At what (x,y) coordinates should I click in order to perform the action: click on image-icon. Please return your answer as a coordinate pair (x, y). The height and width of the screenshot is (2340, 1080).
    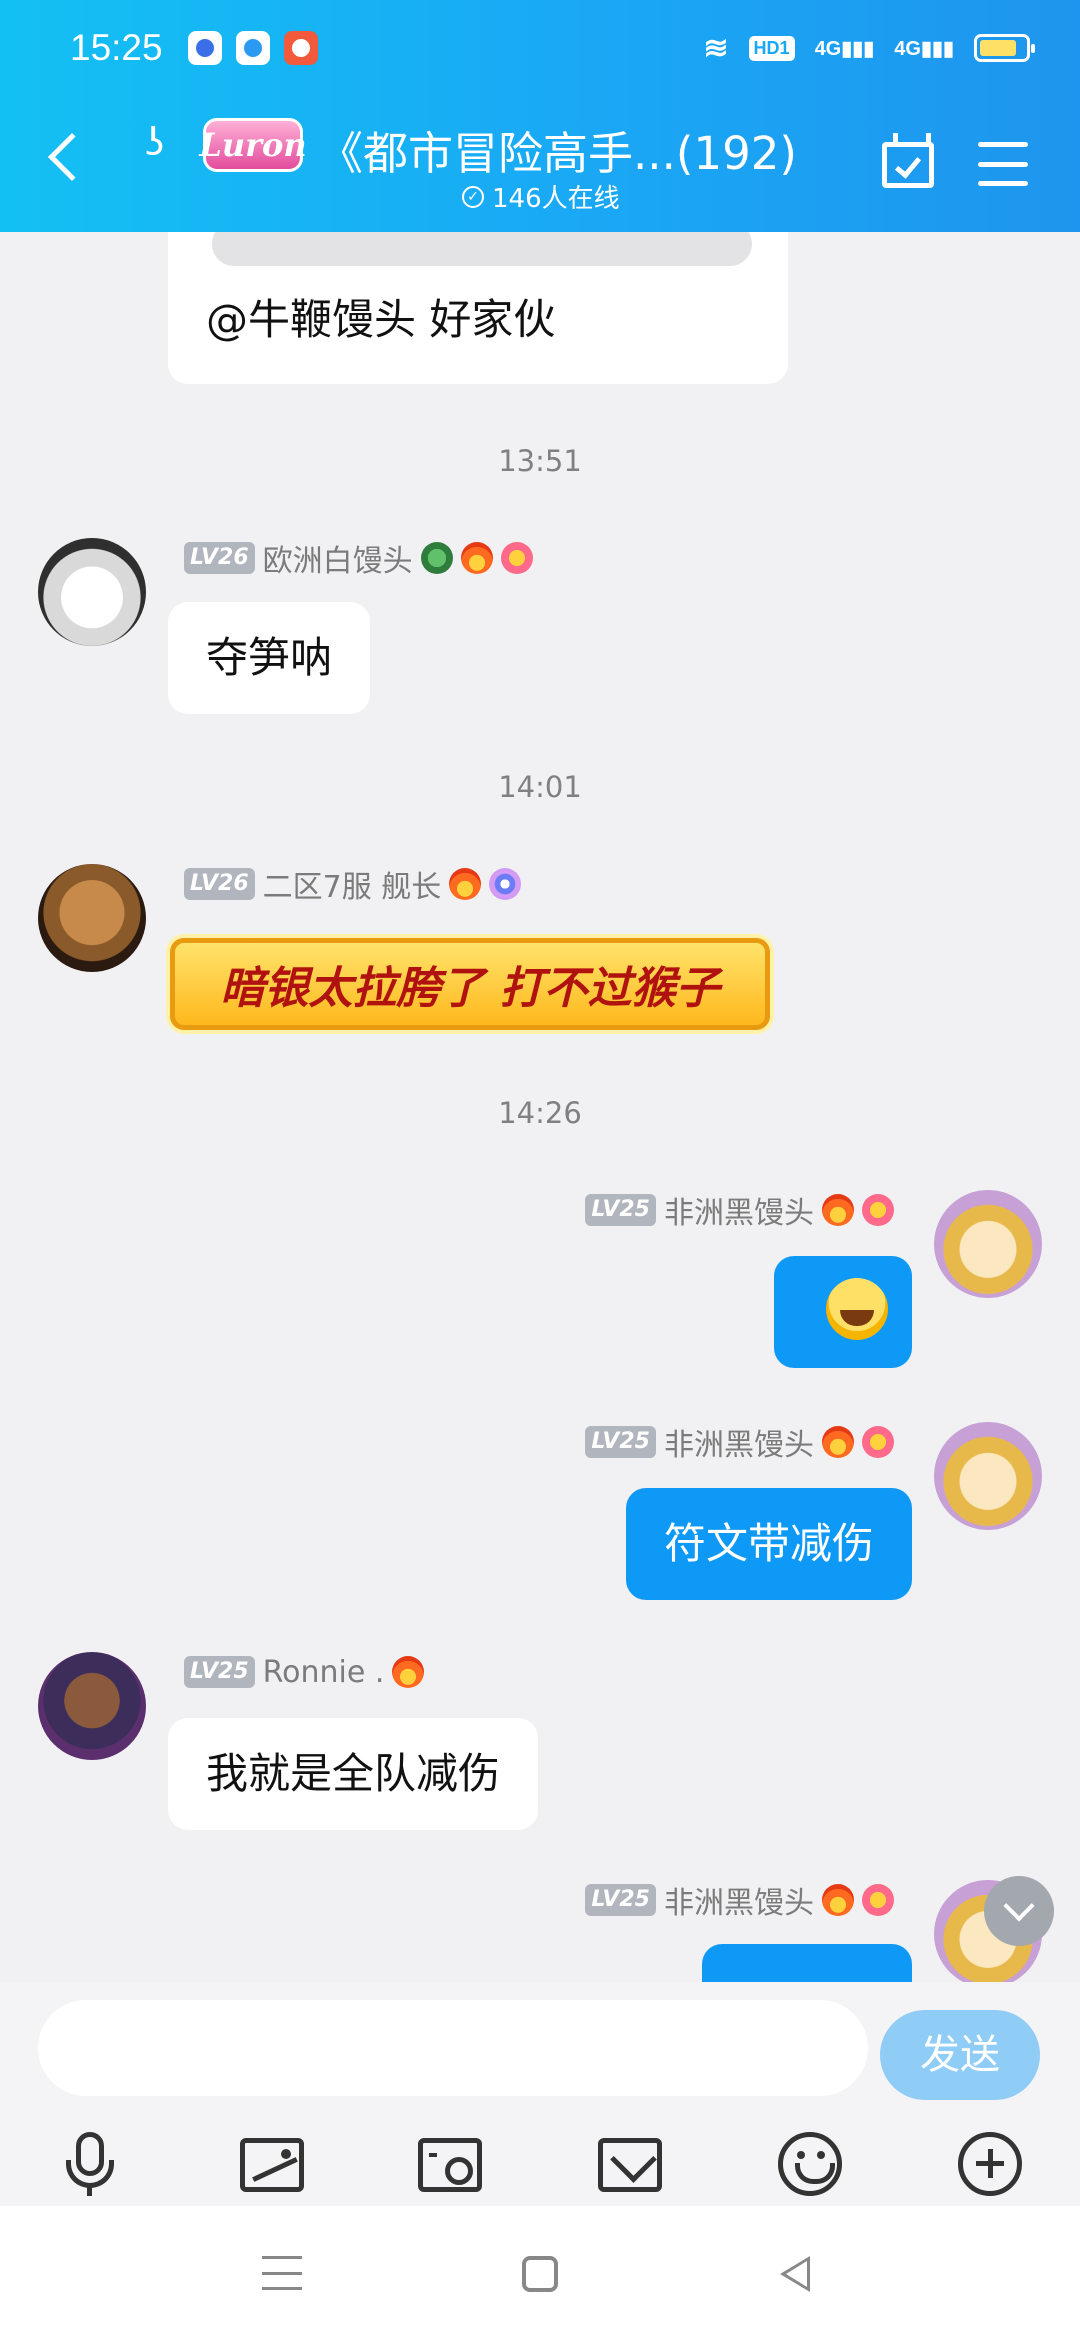
    Looking at the image, I should click on (272, 2165).